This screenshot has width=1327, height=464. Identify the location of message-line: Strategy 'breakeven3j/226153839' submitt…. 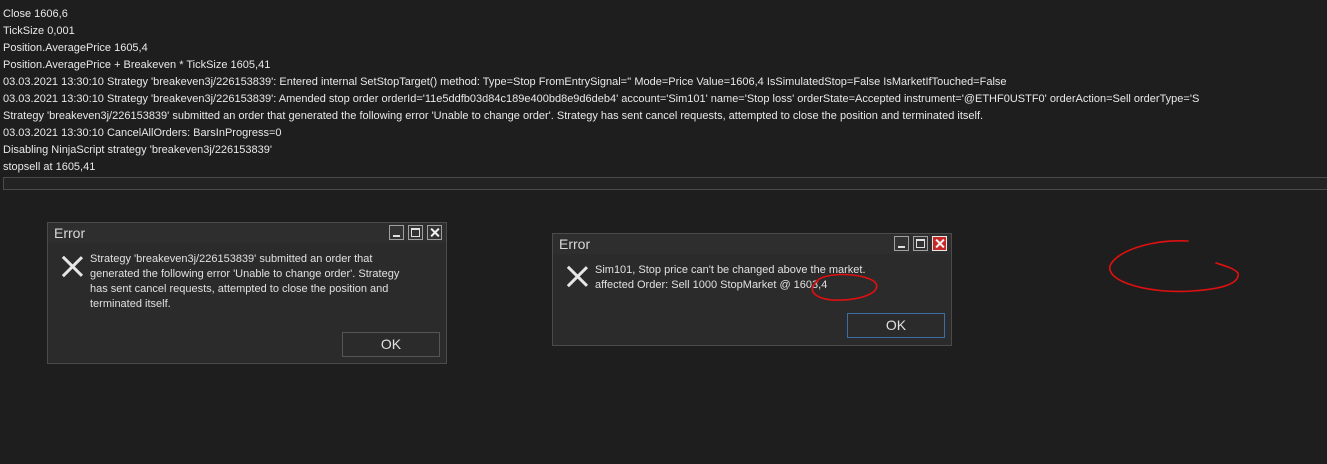
(231, 259).